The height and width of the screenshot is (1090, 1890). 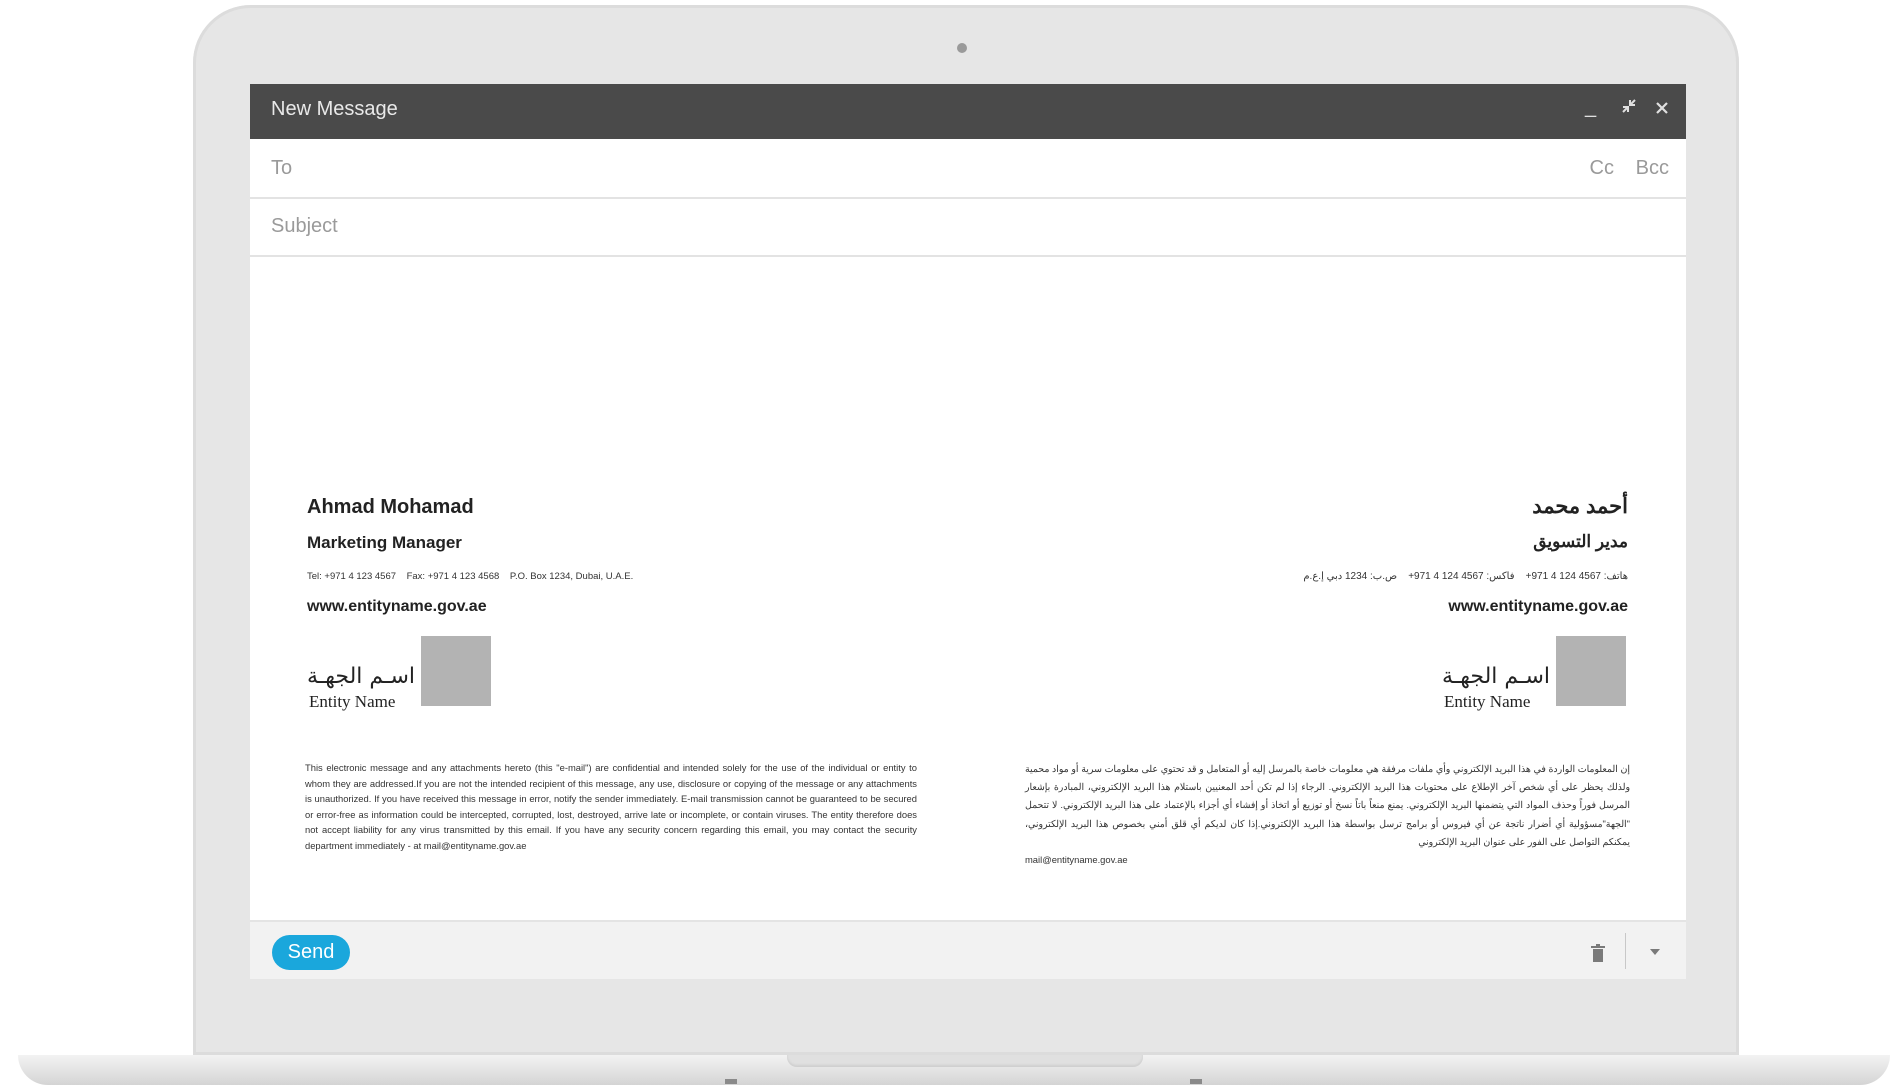 I want to click on signature-tel-ar: هاتف: 4567 124 4 971+, so click(x=1576, y=576).